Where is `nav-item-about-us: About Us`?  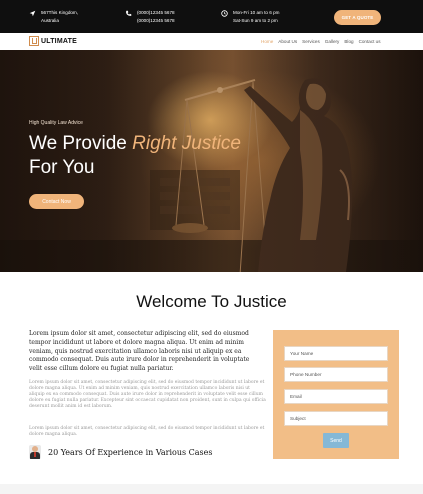 nav-item-about-us: About Us is located at coordinates (287, 41).